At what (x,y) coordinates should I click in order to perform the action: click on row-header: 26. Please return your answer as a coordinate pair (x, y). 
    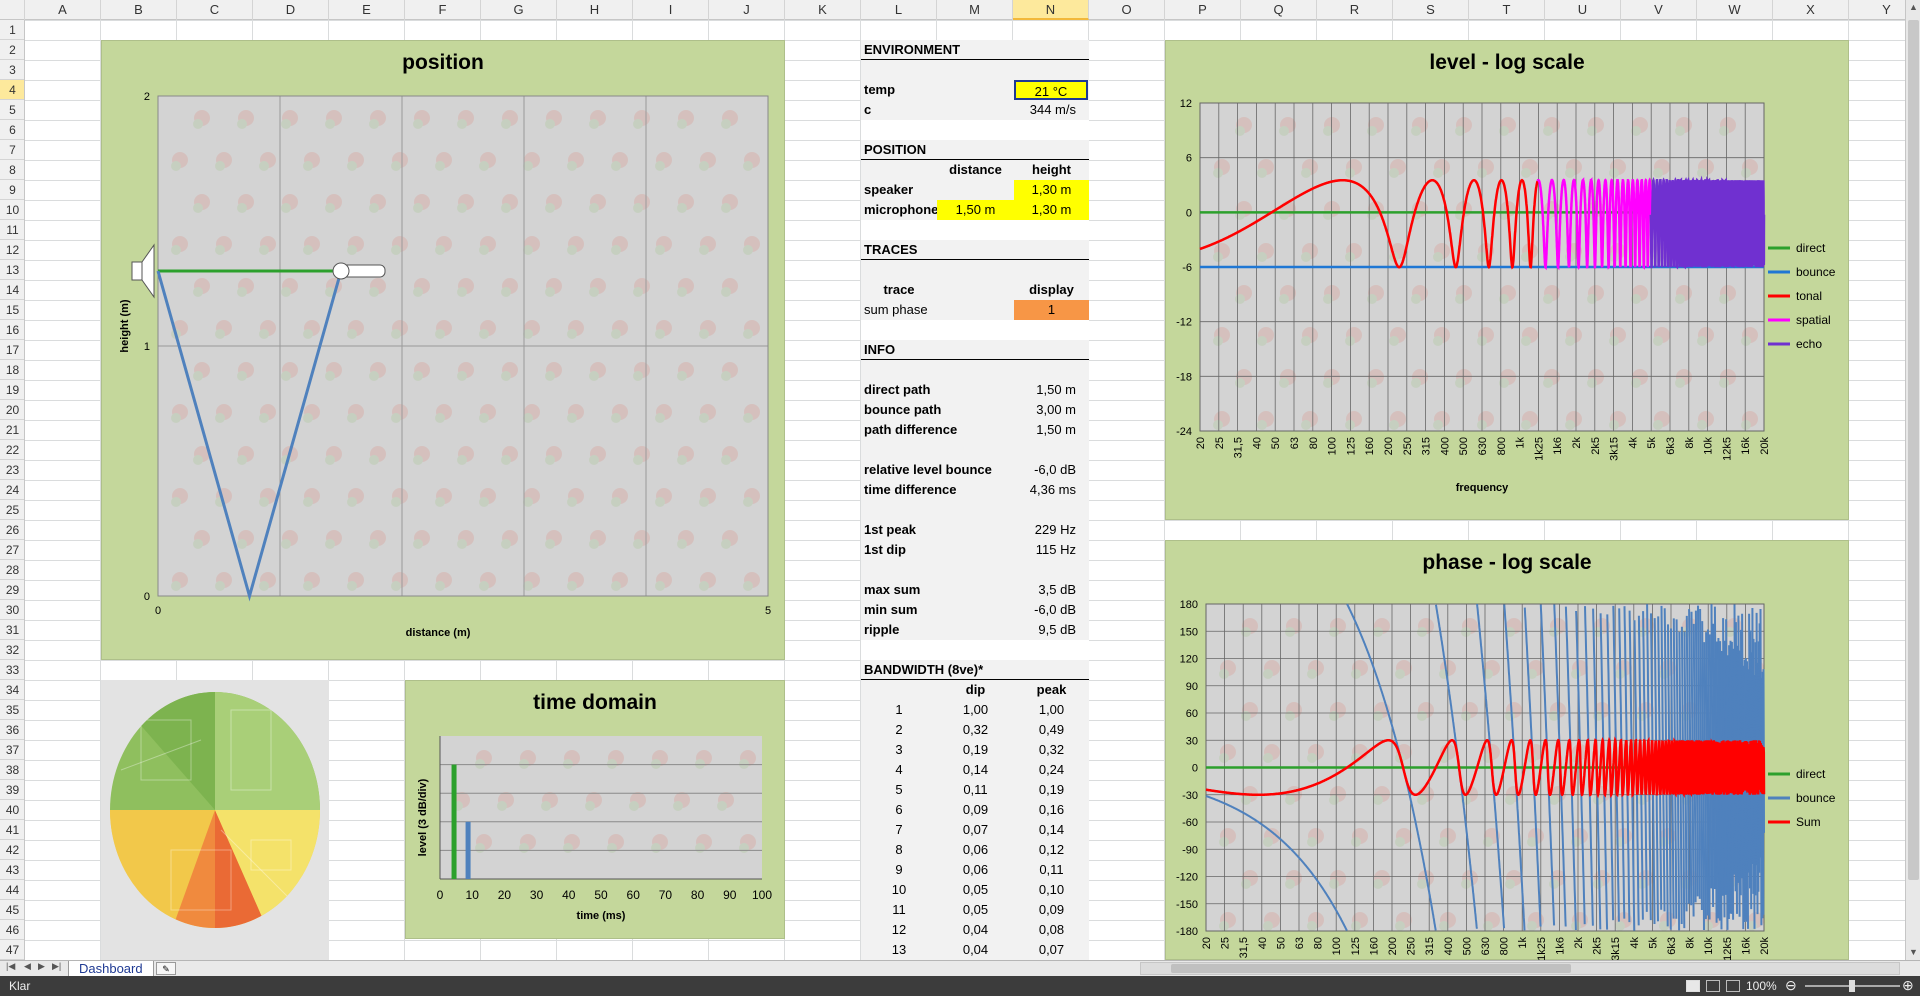
    Looking at the image, I should click on (12, 530).